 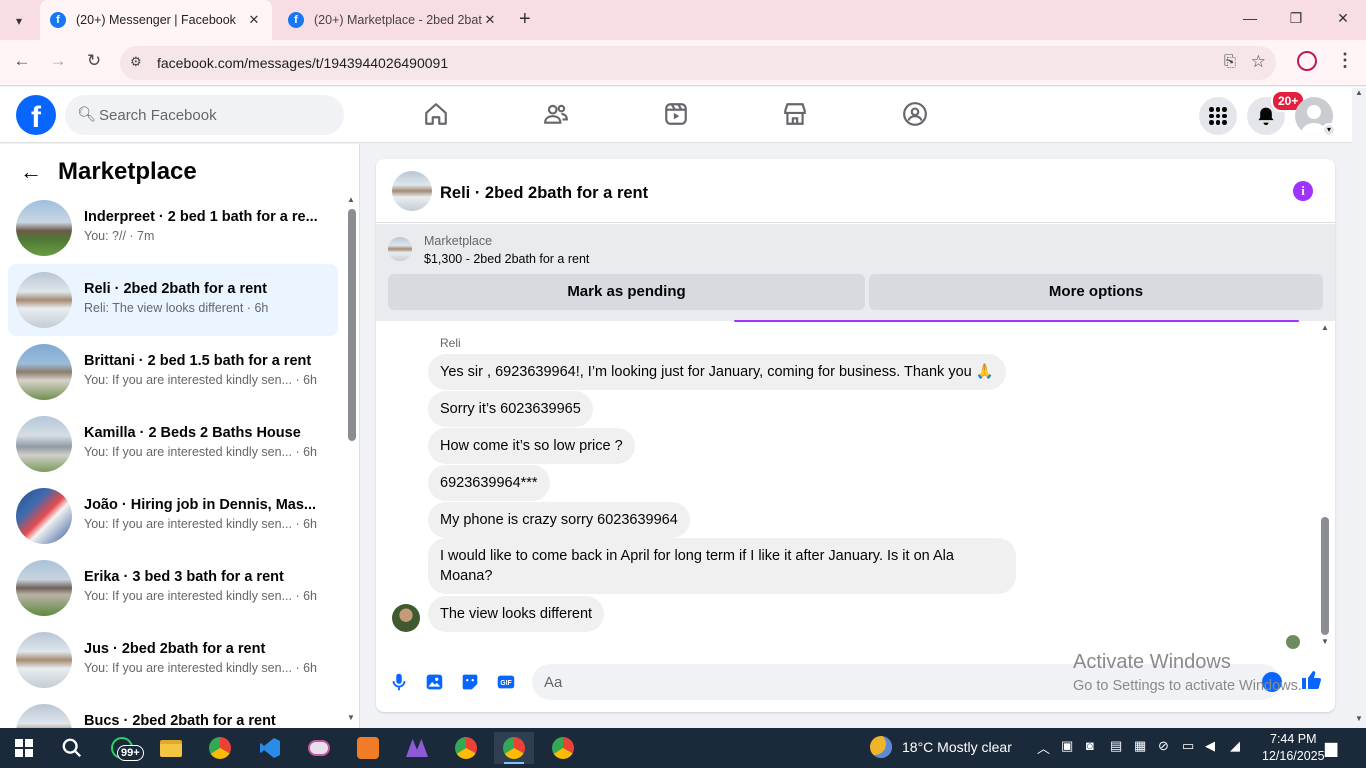 What do you see at coordinates (676, 114) in the screenshot?
I see `video-icon` at bounding box center [676, 114].